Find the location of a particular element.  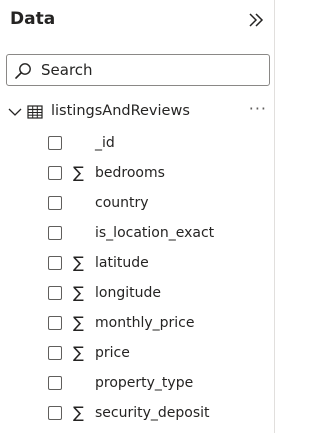

collapse-pane-button is located at coordinates (256, 20).